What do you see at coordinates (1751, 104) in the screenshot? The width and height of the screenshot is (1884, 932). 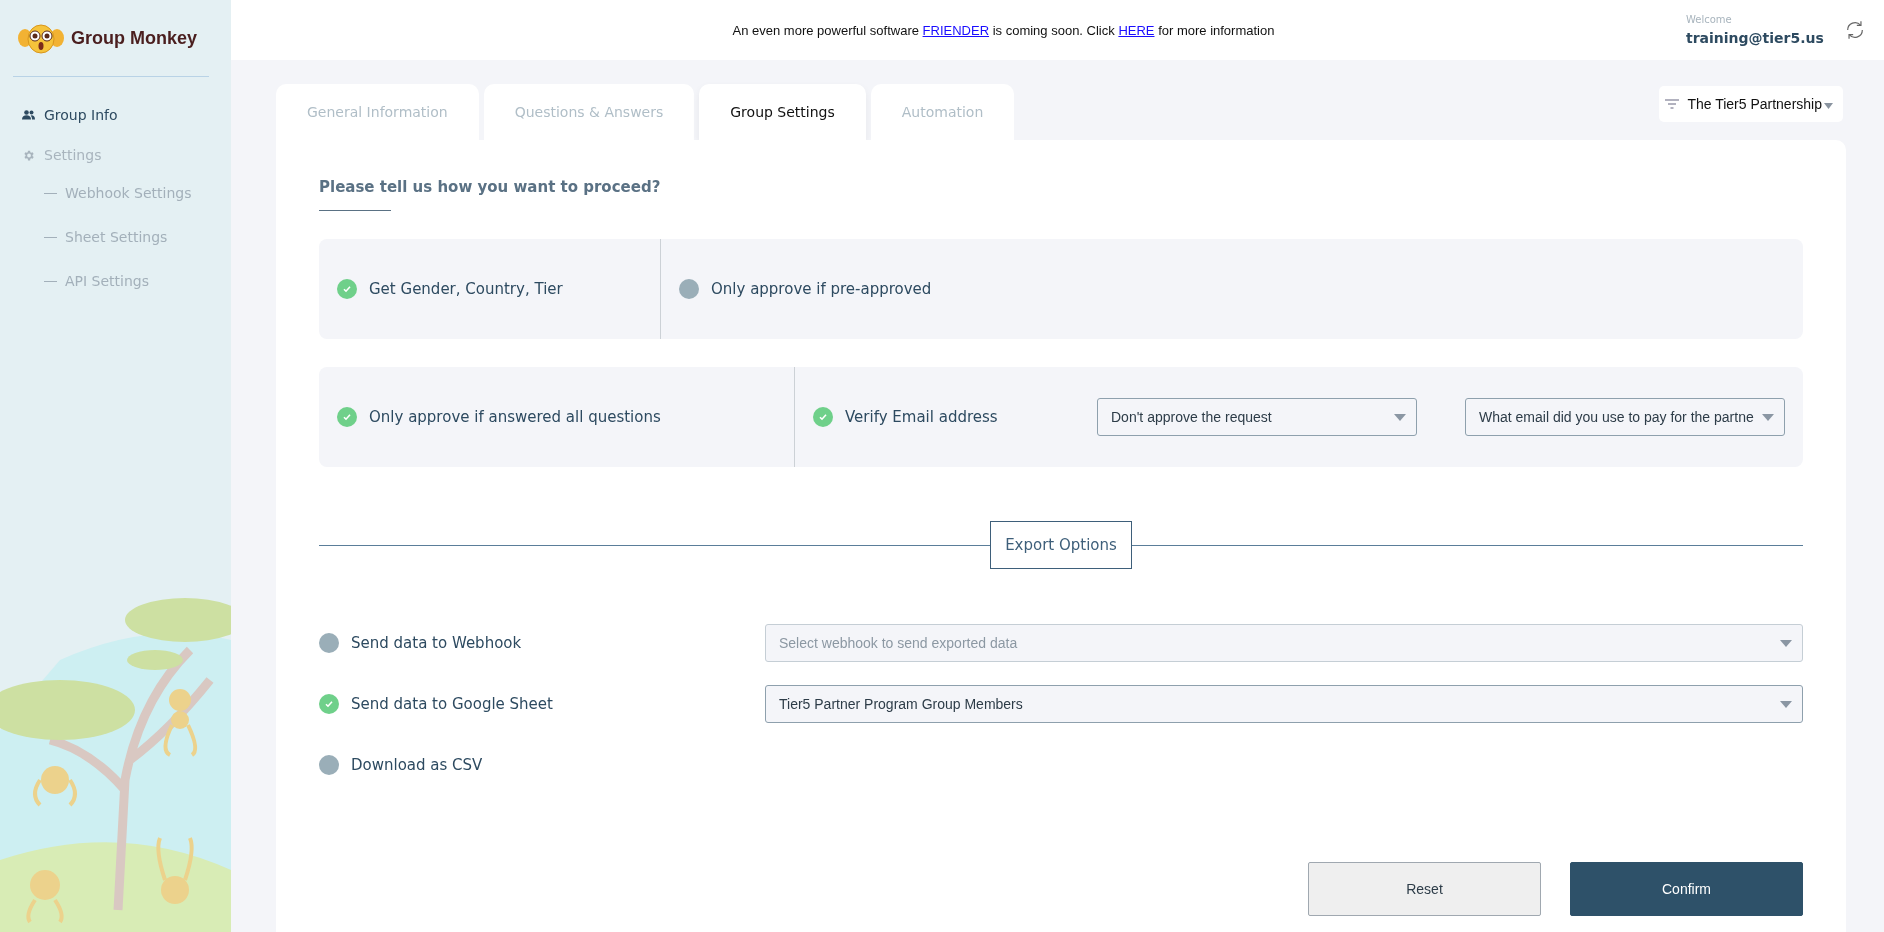 I see `group-picker: The Tier5 Partnership` at bounding box center [1751, 104].